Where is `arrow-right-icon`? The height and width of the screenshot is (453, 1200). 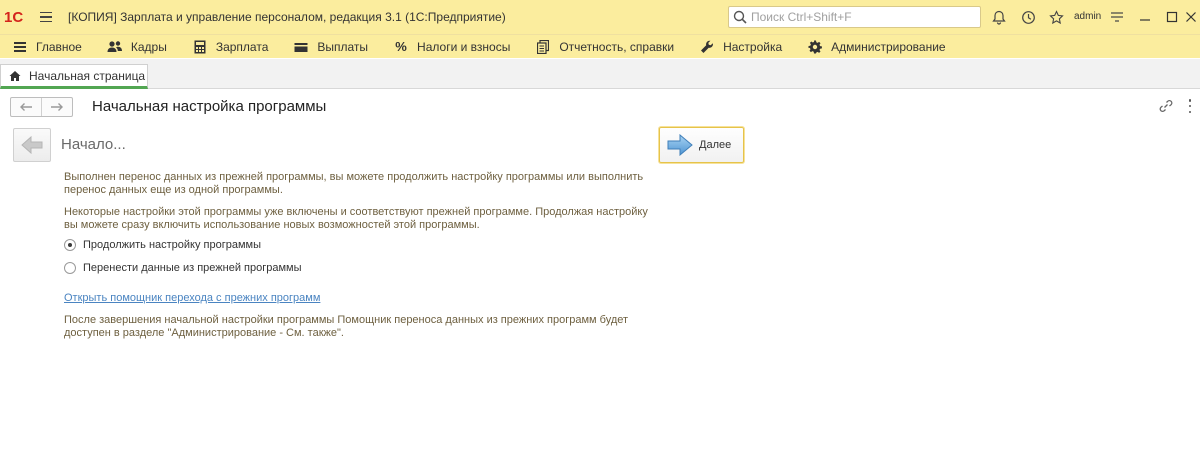
arrow-right-icon is located at coordinates (57, 107).